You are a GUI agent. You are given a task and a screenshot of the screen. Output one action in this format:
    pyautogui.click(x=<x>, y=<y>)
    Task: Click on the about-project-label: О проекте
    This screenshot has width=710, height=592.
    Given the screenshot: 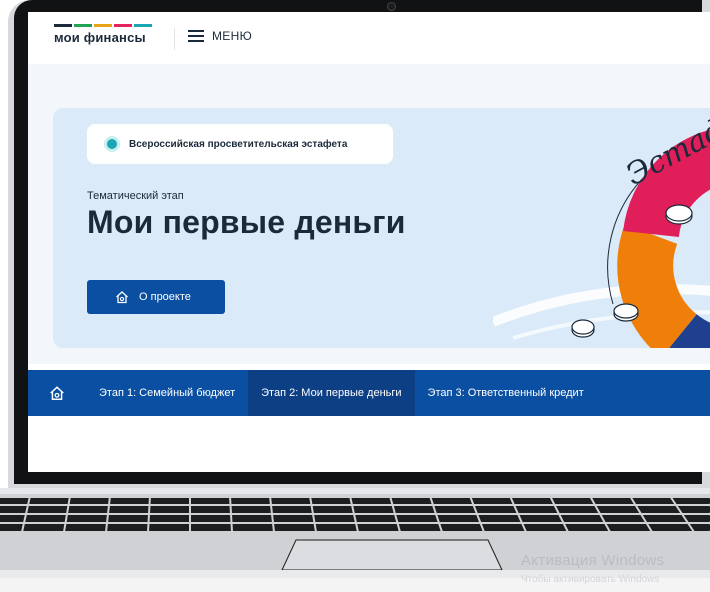 What is the action you would take?
    pyautogui.click(x=165, y=297)
    